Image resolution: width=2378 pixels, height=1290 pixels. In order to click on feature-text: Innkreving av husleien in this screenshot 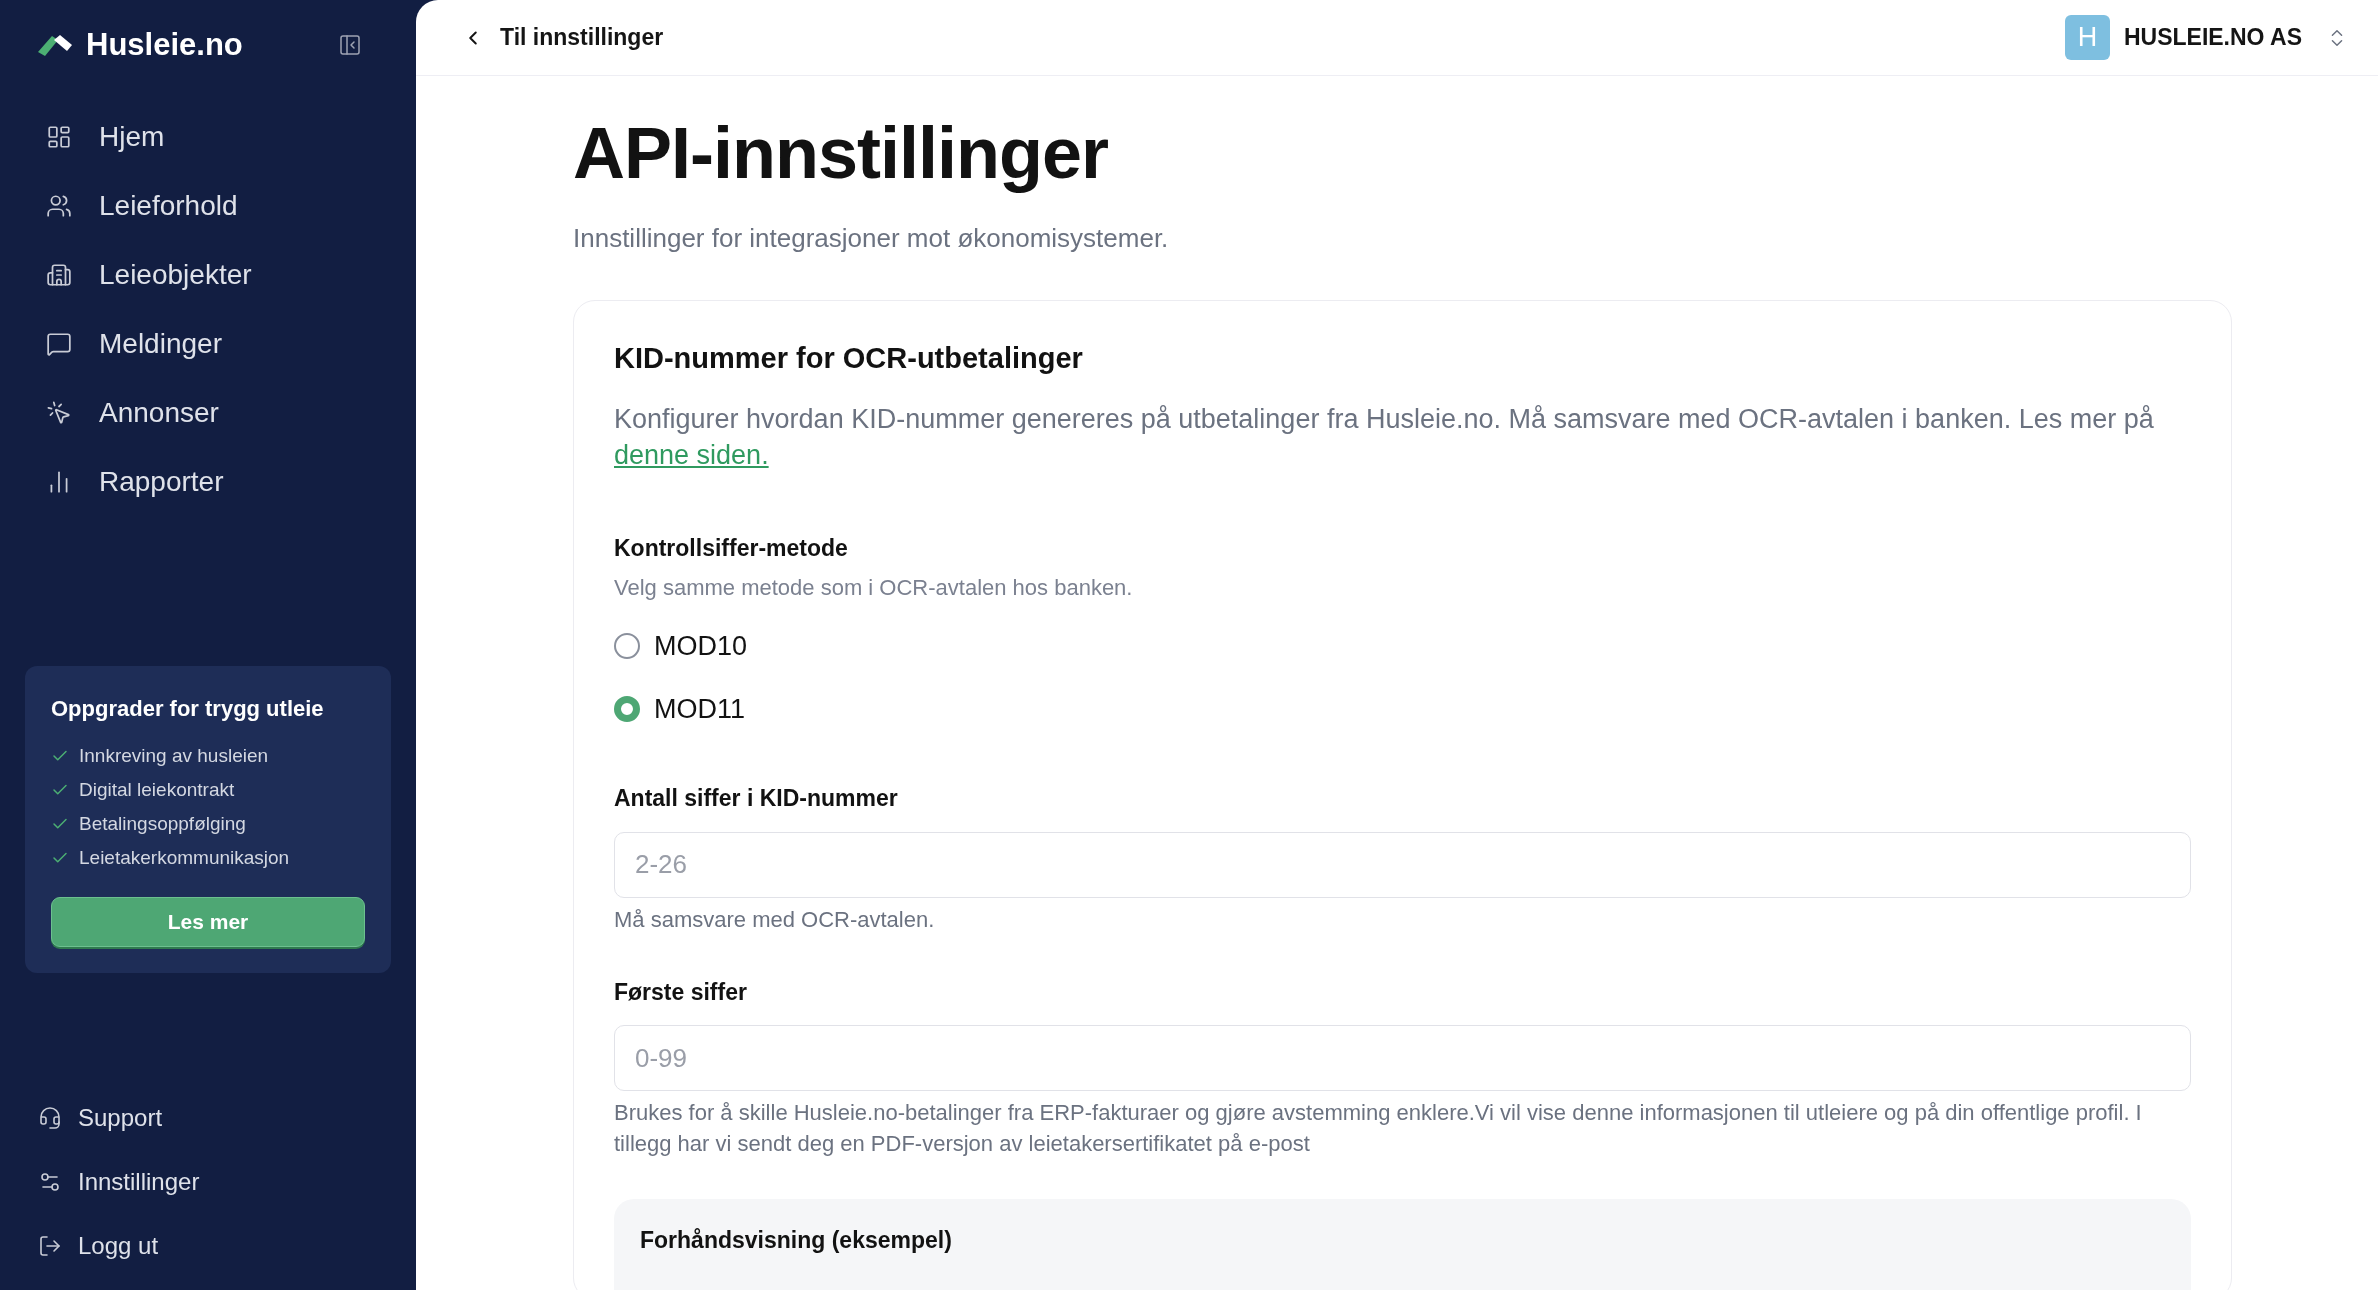, I will do `click(174, 755)`.